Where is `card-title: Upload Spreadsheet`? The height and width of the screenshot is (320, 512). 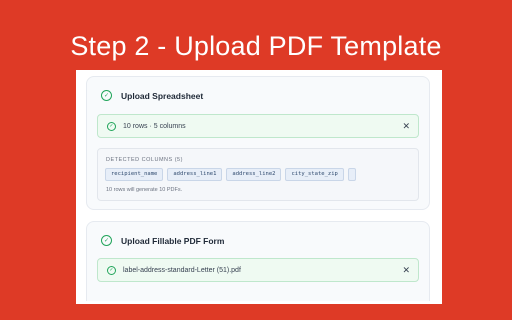 card-title: Upload Spreadsheet is located at coordinates (162, 95).